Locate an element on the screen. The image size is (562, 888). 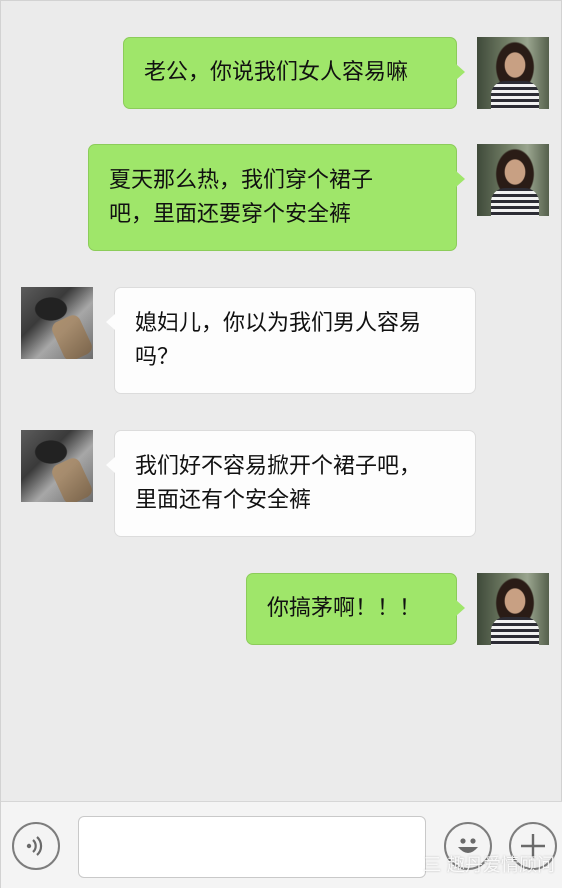
voice-button is located at coordinates (36, 846).